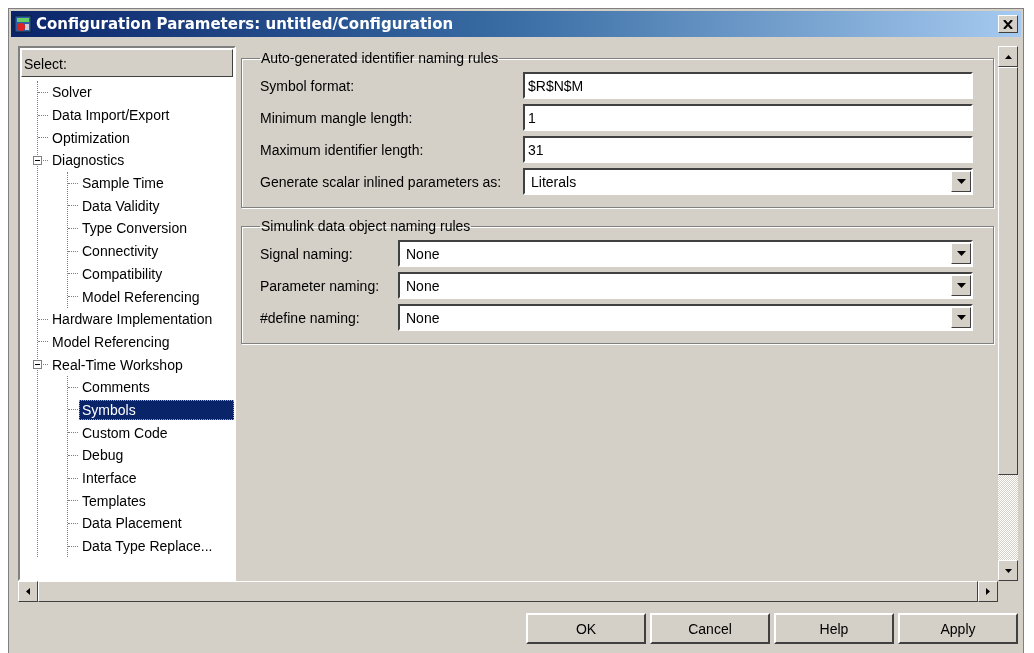 This screenshot has width=1034, height=653. I want to click on tree-item: Diagnostics, so click(88, 160).